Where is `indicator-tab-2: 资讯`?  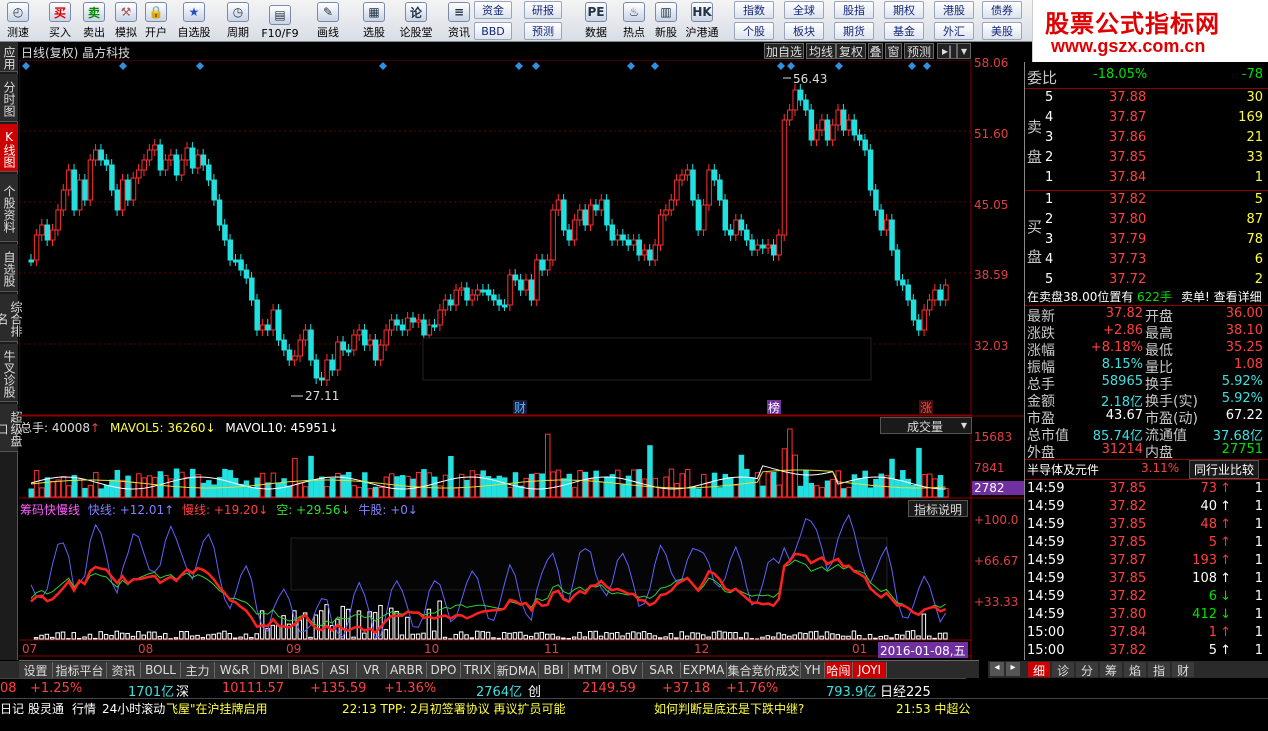 indicator-tab-2: 资讯 is located at coordinates (124, 670).